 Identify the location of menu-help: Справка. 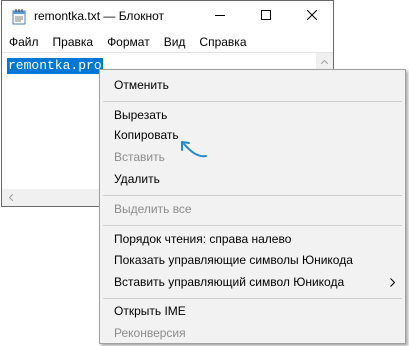
(222, 42).